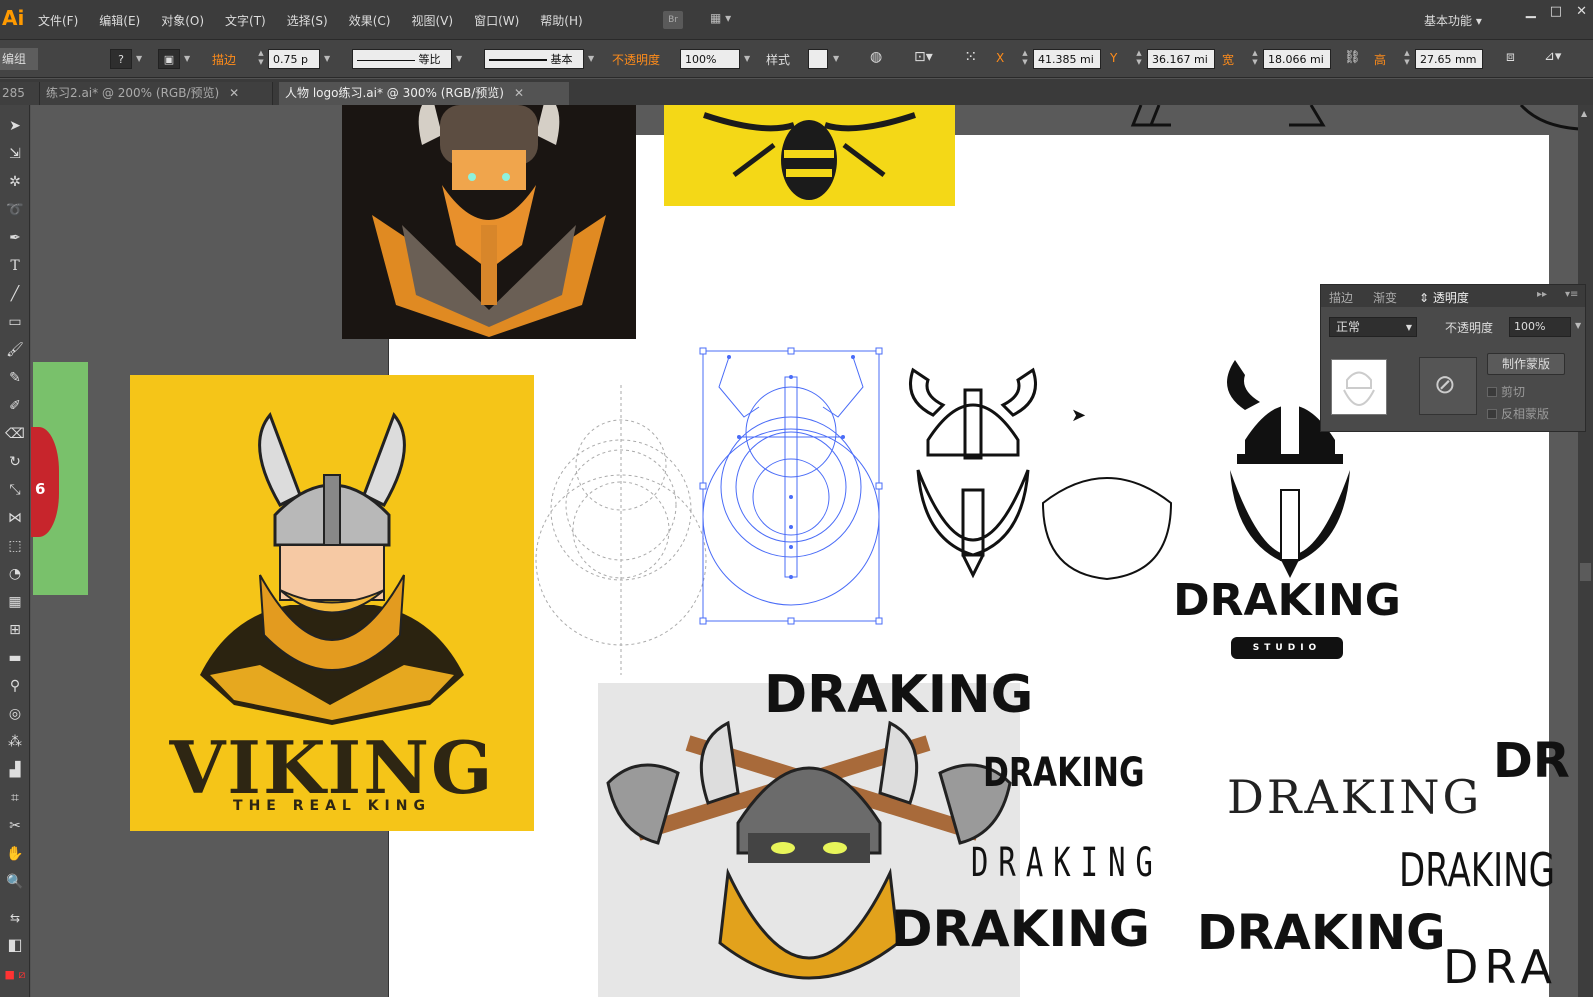 This screenshot has width=1593, height=997. I want to click on scroll-up-icon: ▲, so click(1584, 113).